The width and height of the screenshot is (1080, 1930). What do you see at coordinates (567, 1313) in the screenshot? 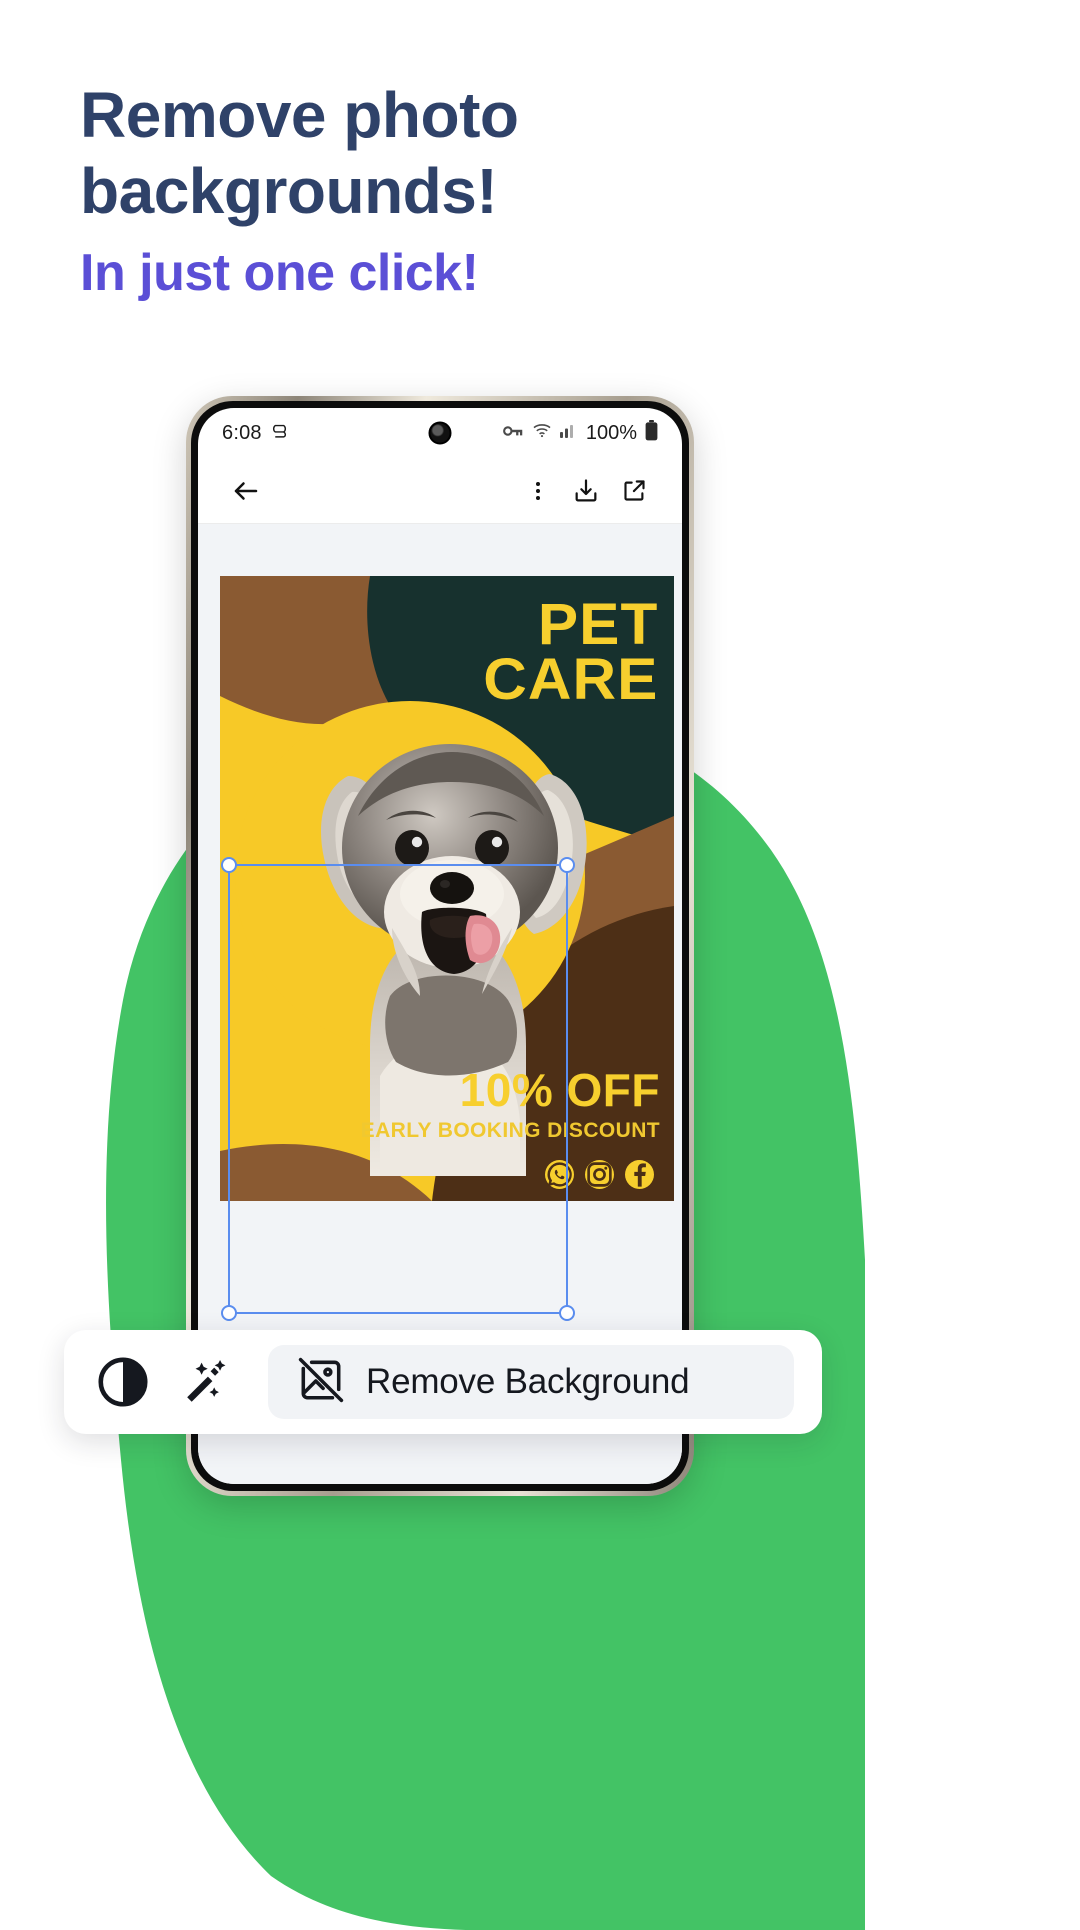
I see `resize-handle-bottom-right` at bounding box center [567, 1313].